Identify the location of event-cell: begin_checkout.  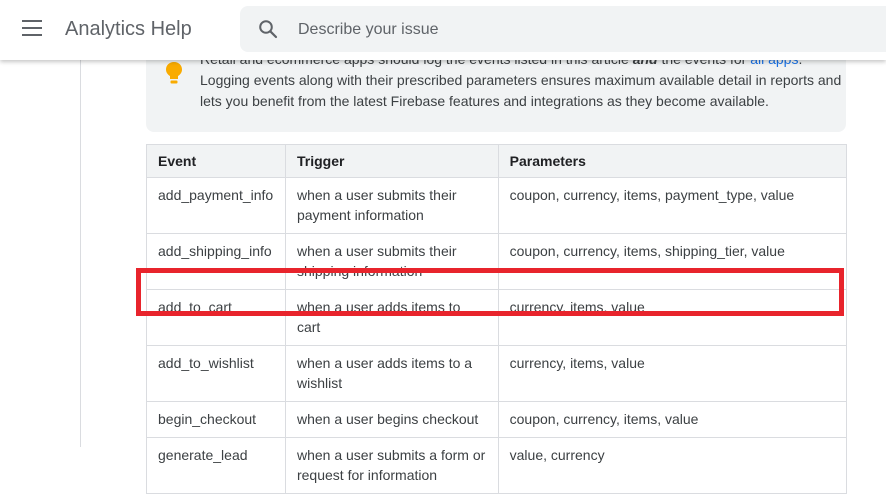
(216, 419).